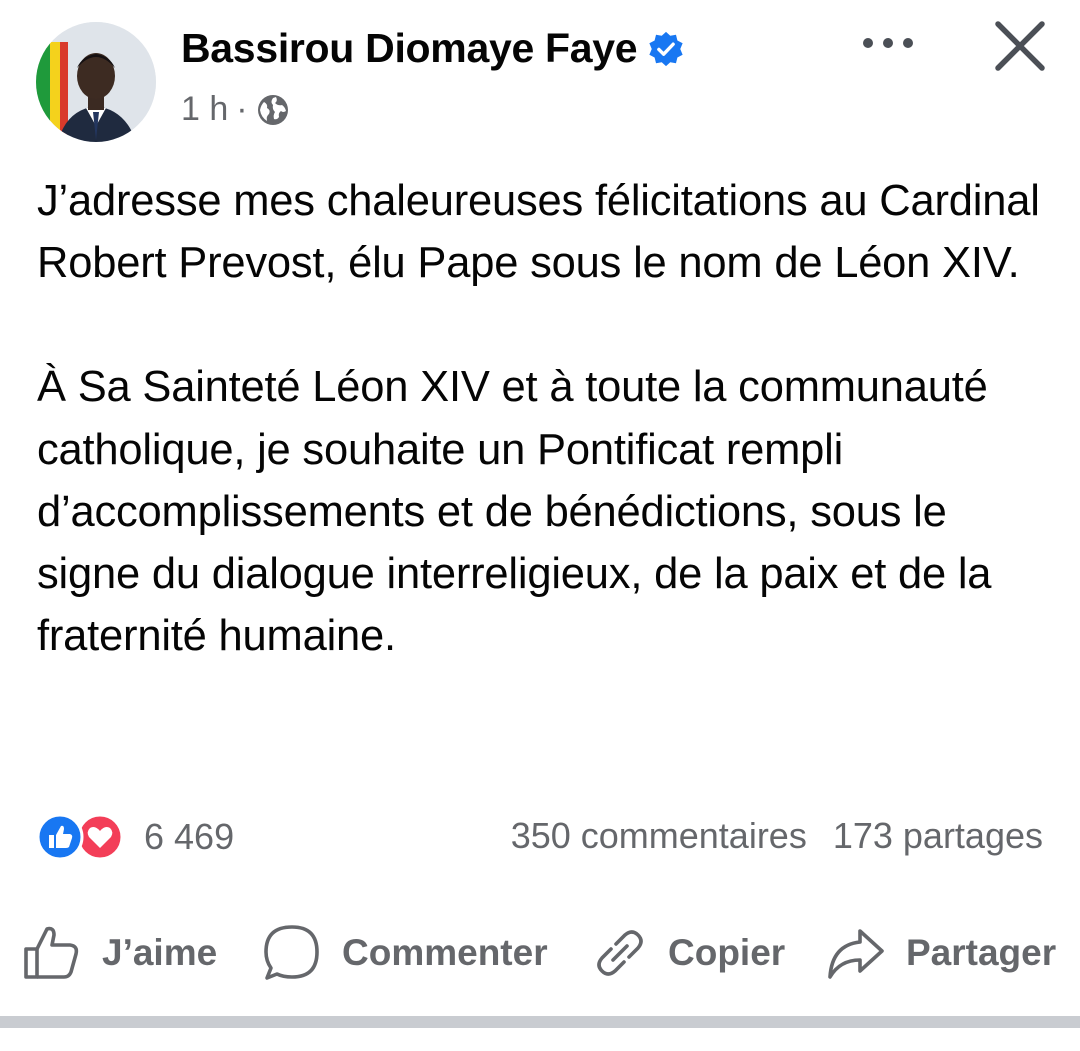 This screenshot has width=1080, height=1051. What do you see at coordinates (888, 43) in the screenshot?
I see `more-options-icon` at bounding box center [888, 43].